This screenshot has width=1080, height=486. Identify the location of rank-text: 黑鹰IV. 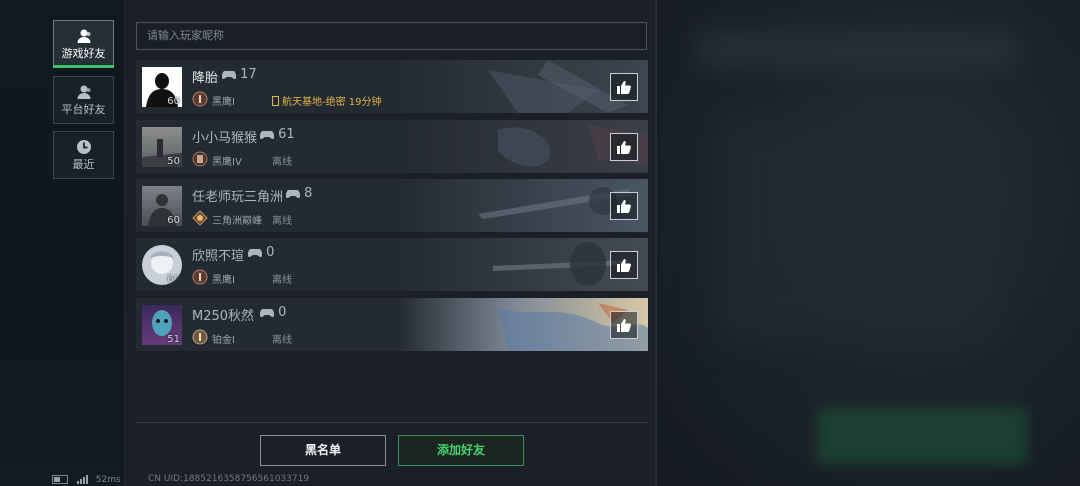
(227, 162).